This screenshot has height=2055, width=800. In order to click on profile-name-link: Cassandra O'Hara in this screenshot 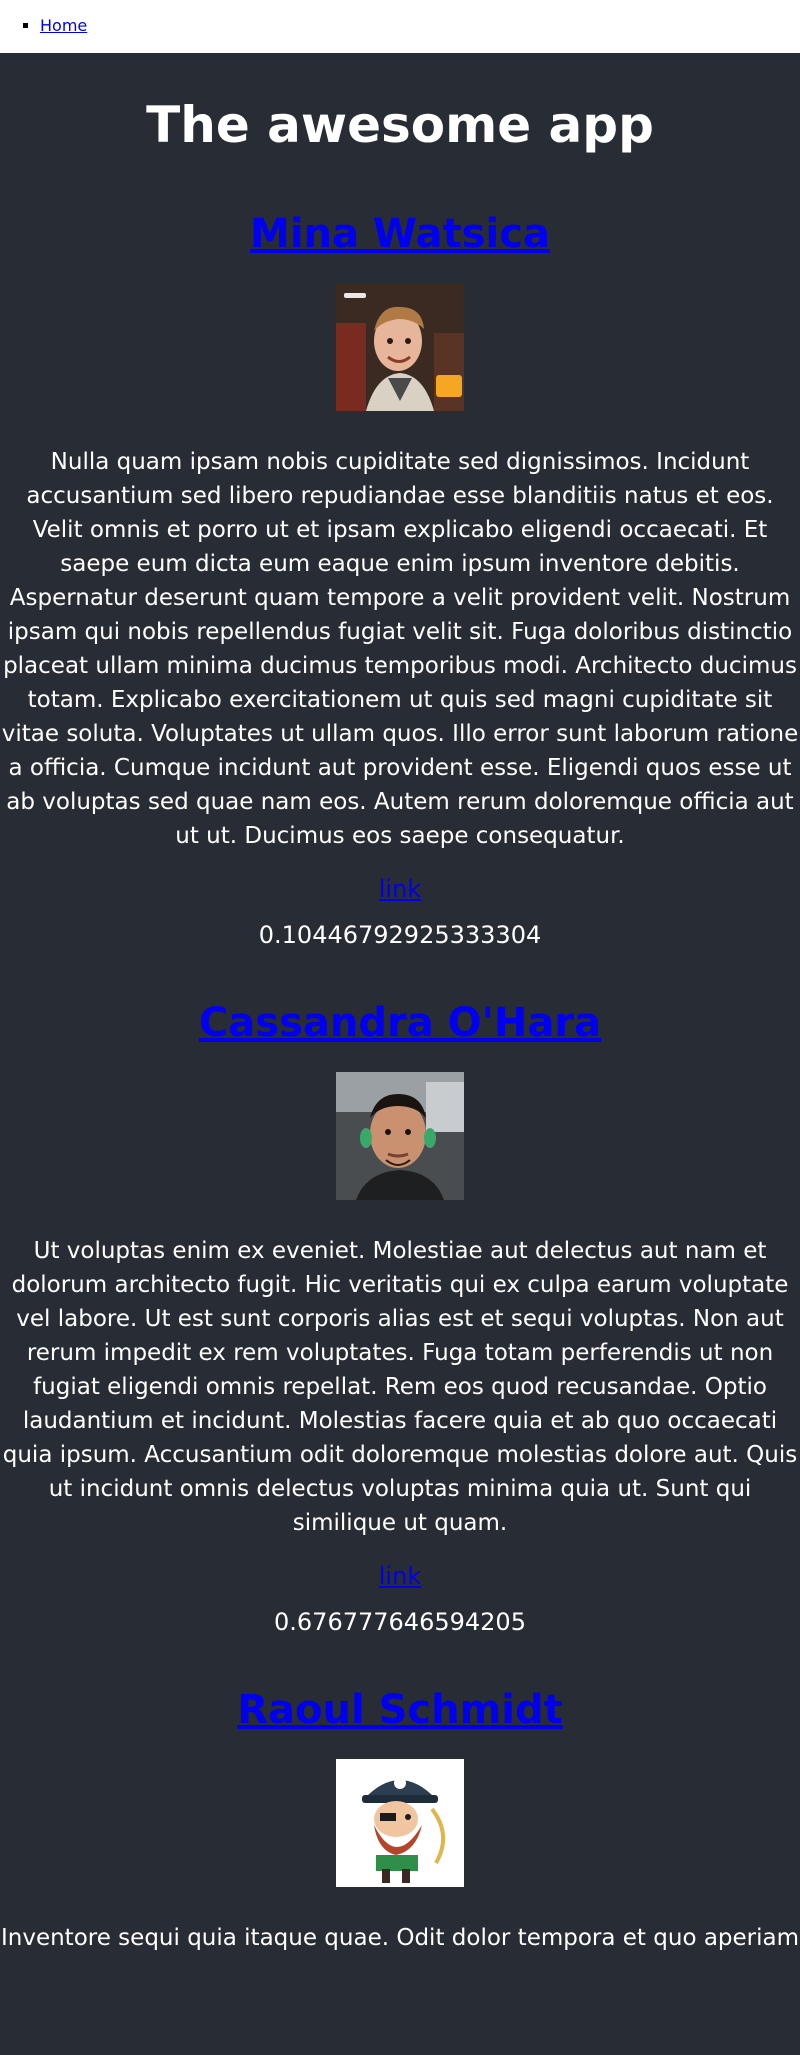, I will do `click(400, 1023)`.